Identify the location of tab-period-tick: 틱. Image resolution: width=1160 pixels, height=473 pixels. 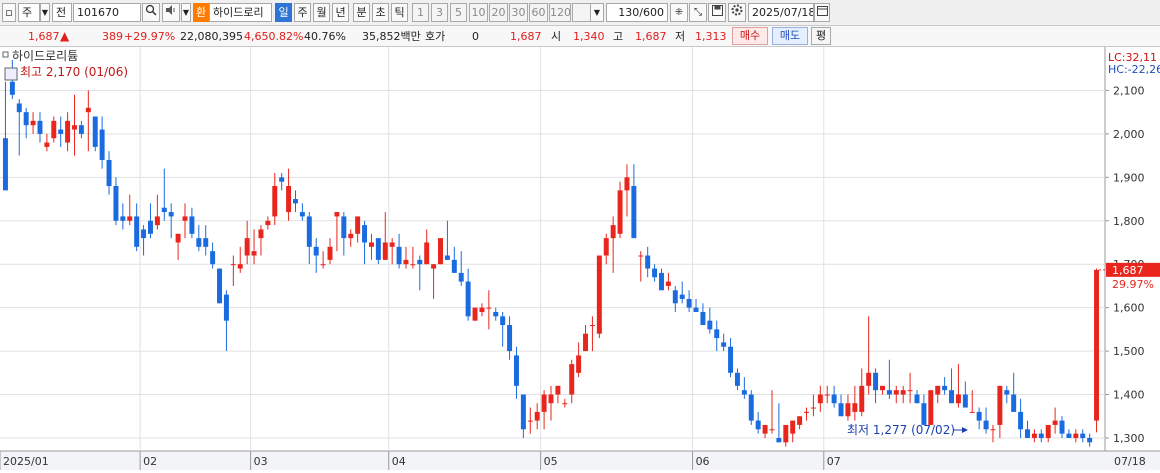
(399, 12).